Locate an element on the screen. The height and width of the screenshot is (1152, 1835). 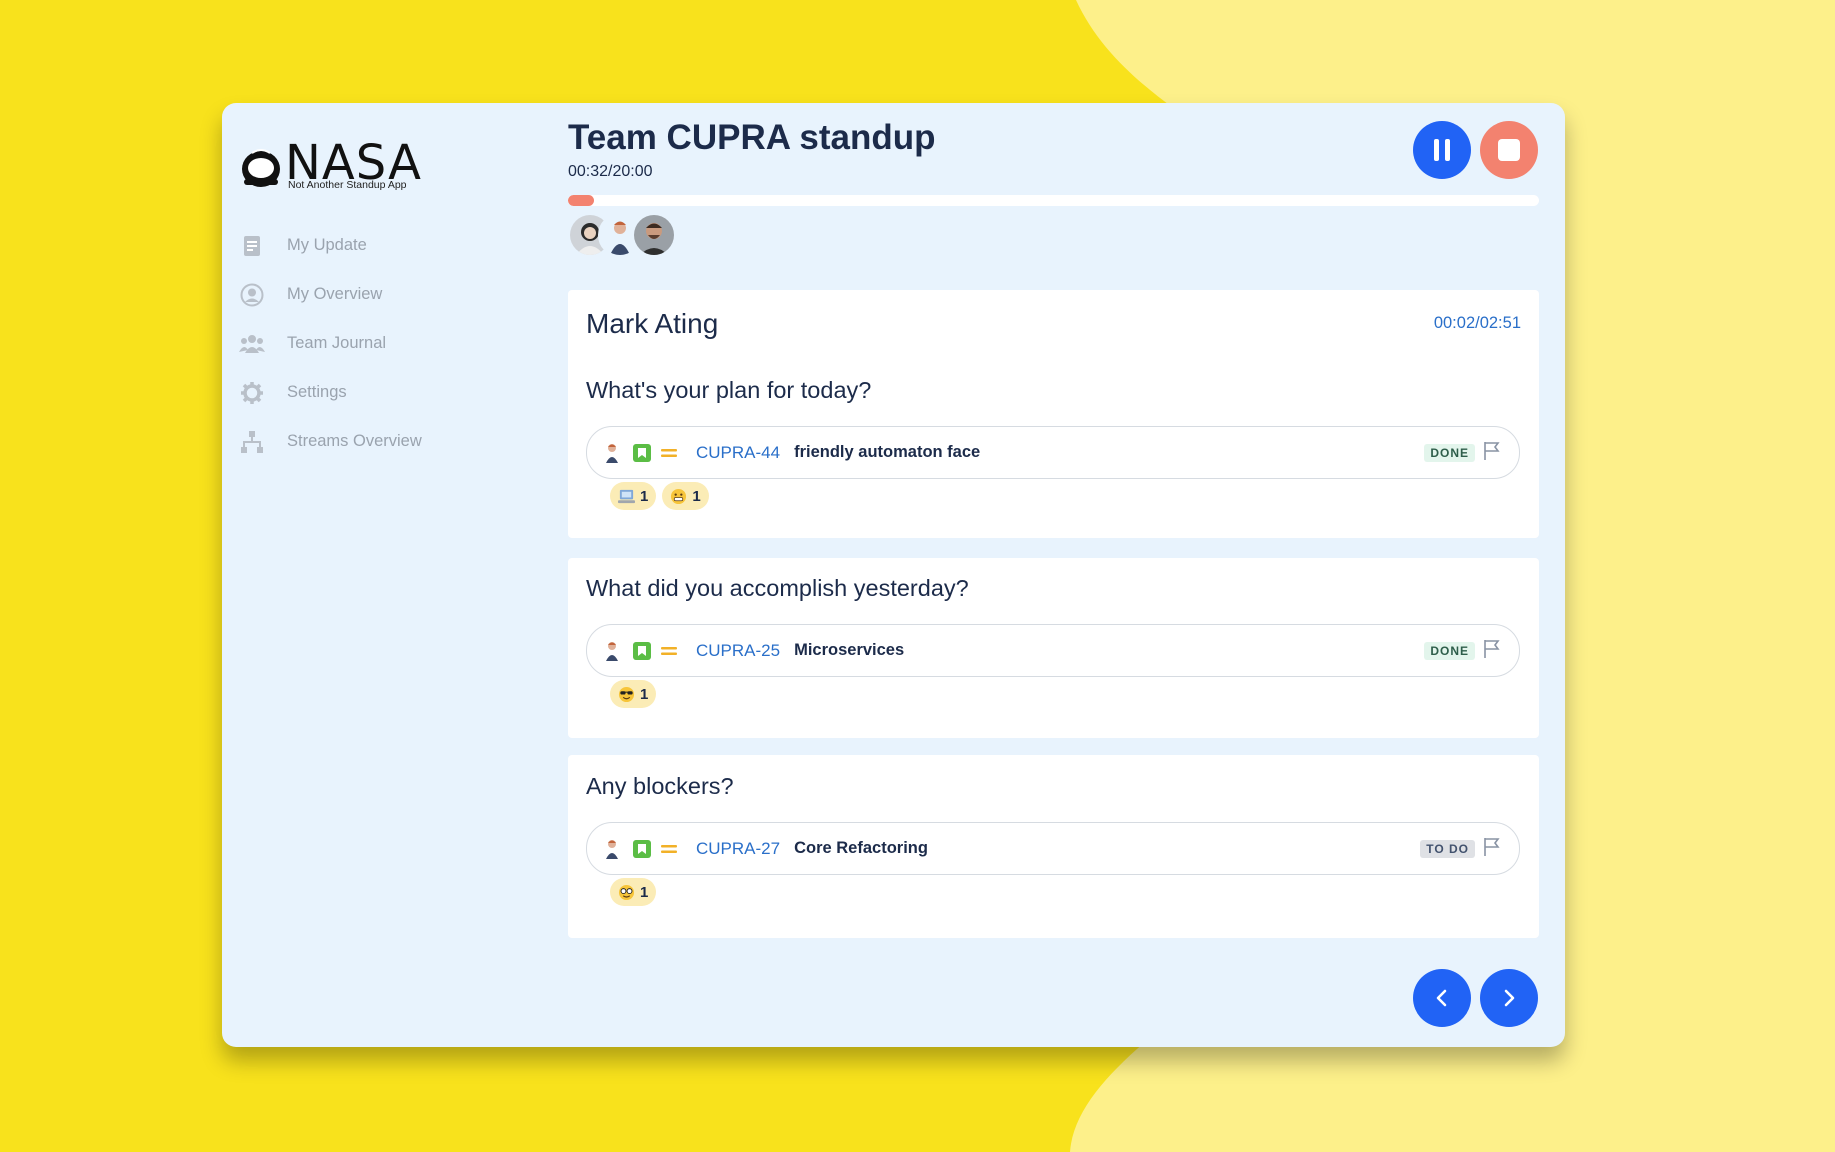
stop-icon is located at coordinates (1509, 150).